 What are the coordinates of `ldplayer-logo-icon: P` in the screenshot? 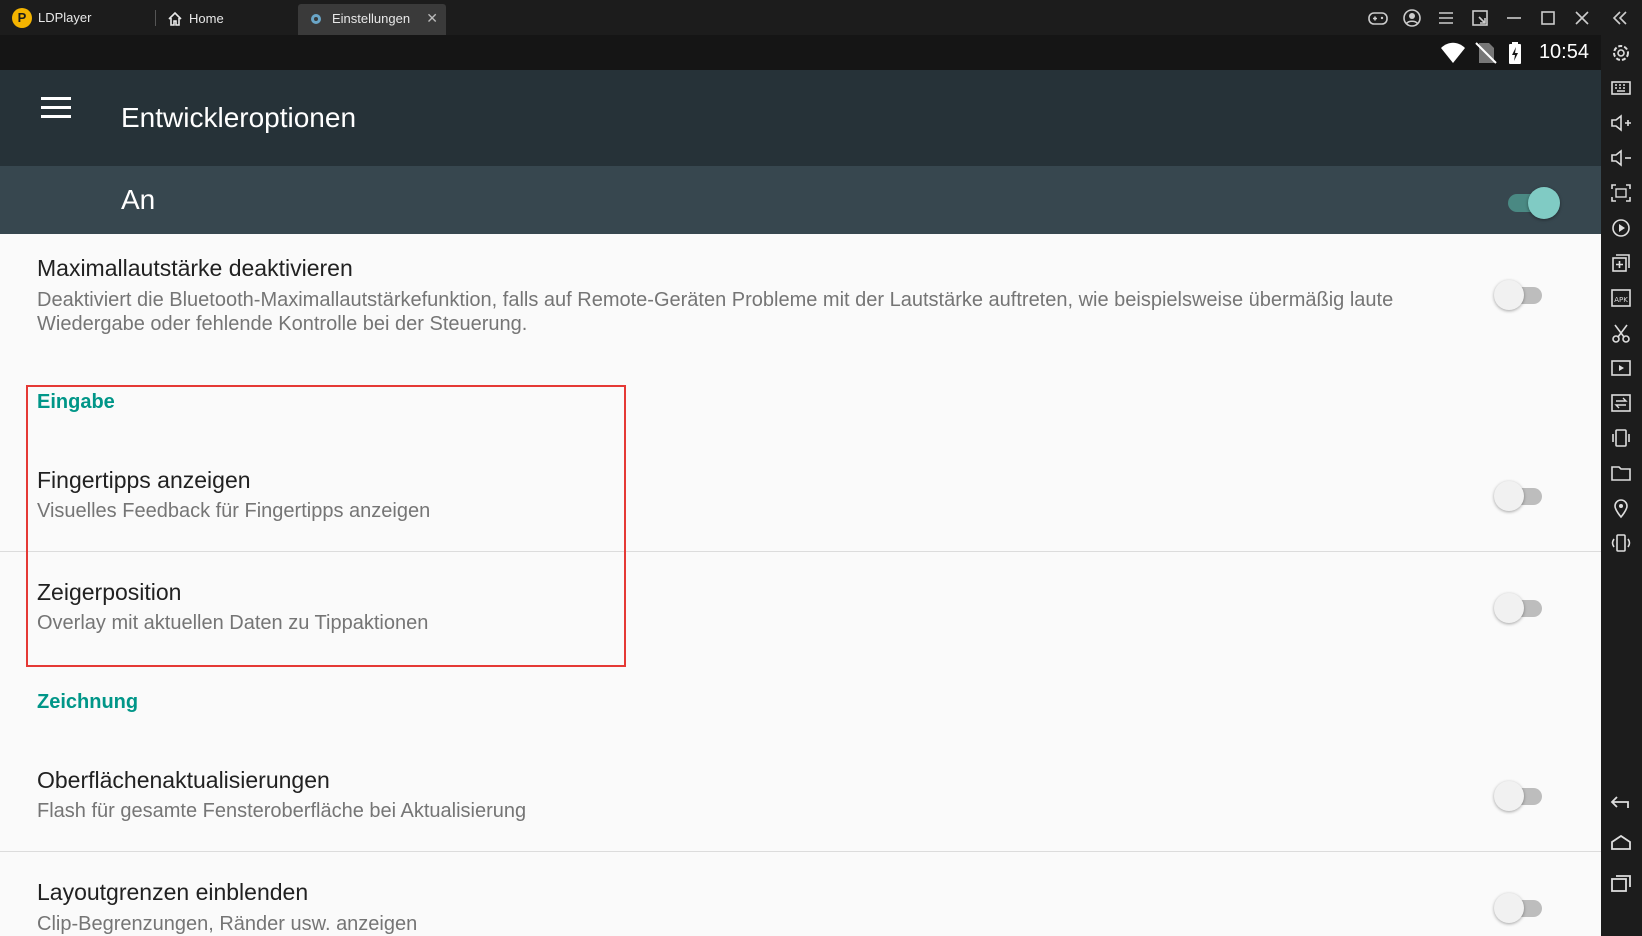 It's located at (22, 18).